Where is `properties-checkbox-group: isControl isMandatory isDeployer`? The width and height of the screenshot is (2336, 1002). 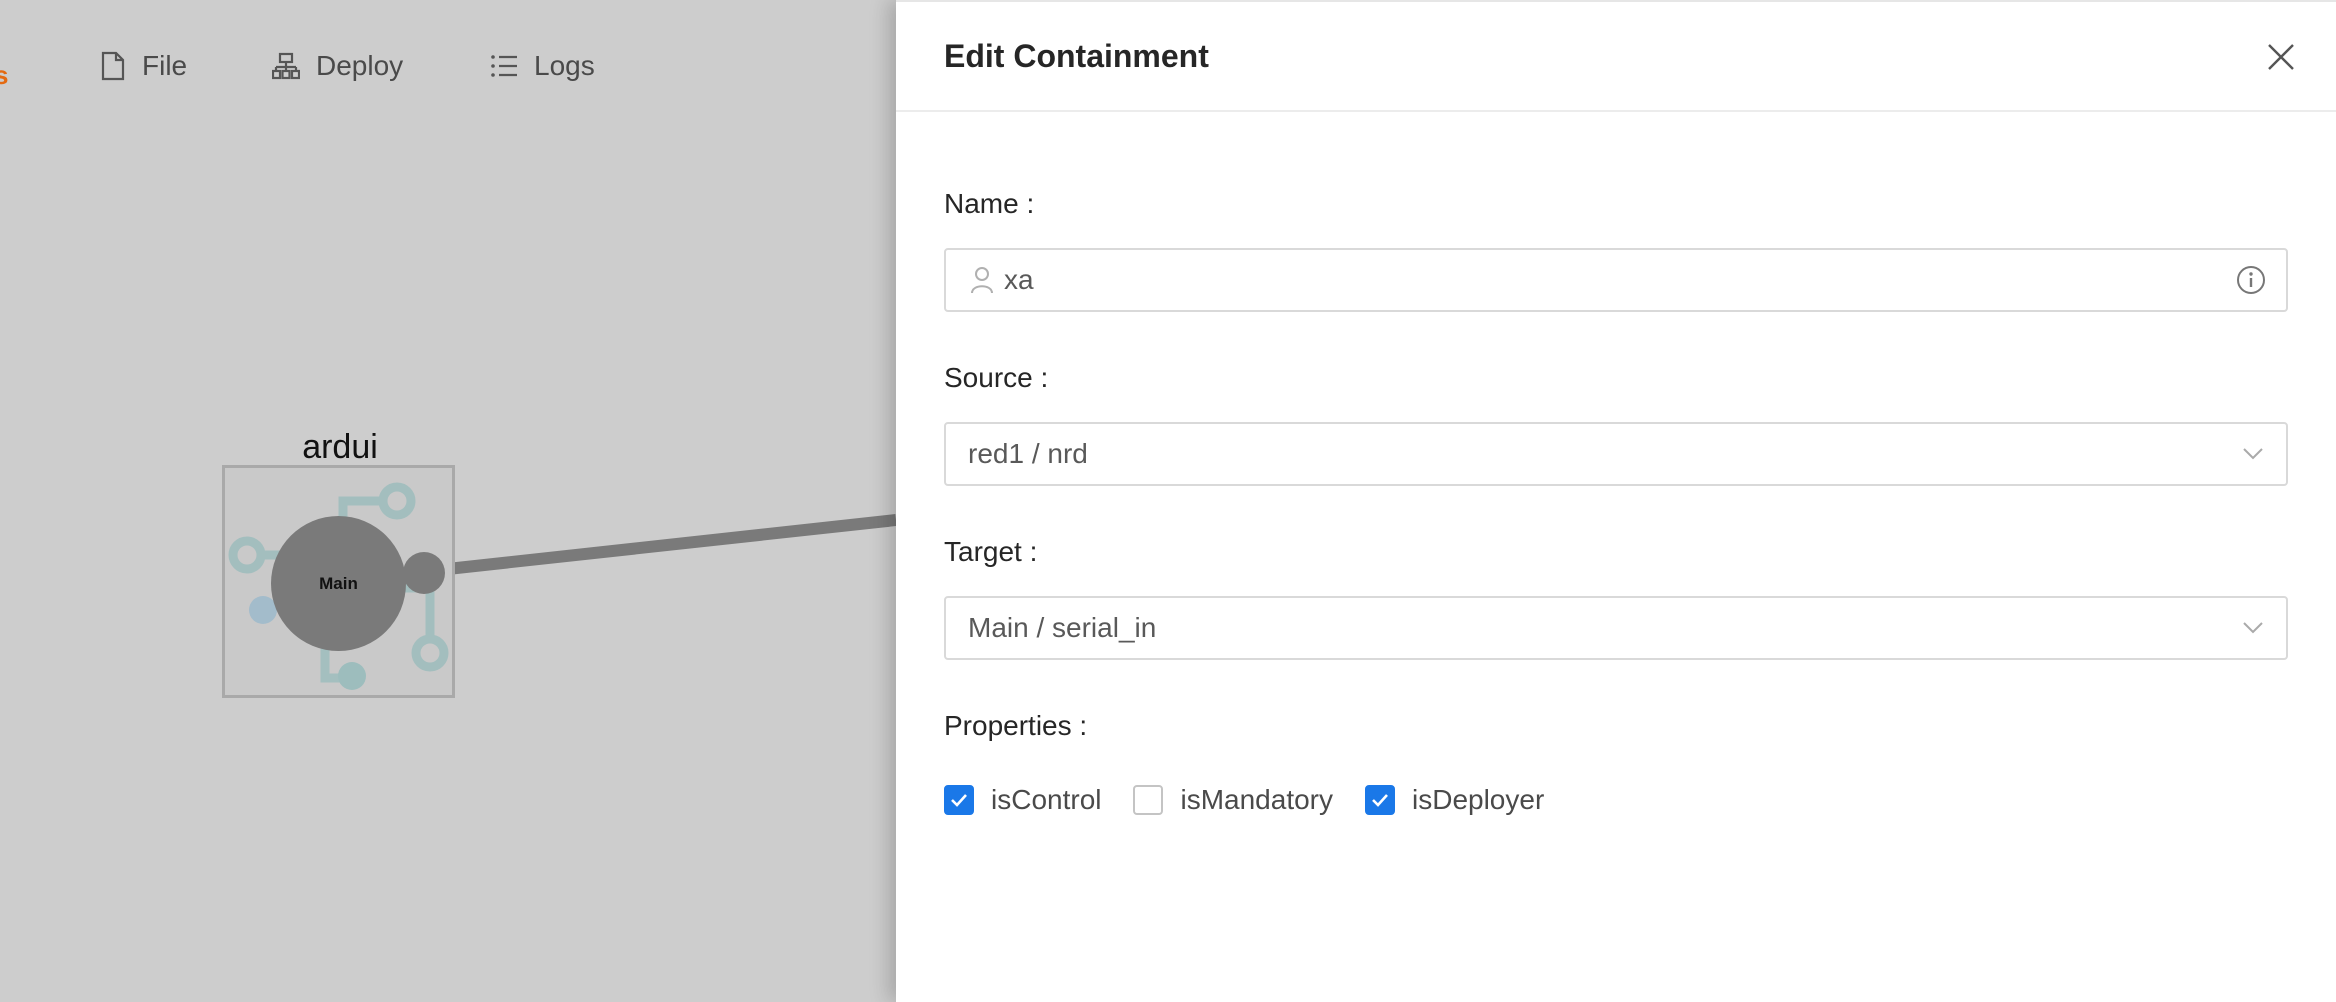 properties-checkbox-group: isControl isMandatory isDeployer is located at coordinates (1260, 800).